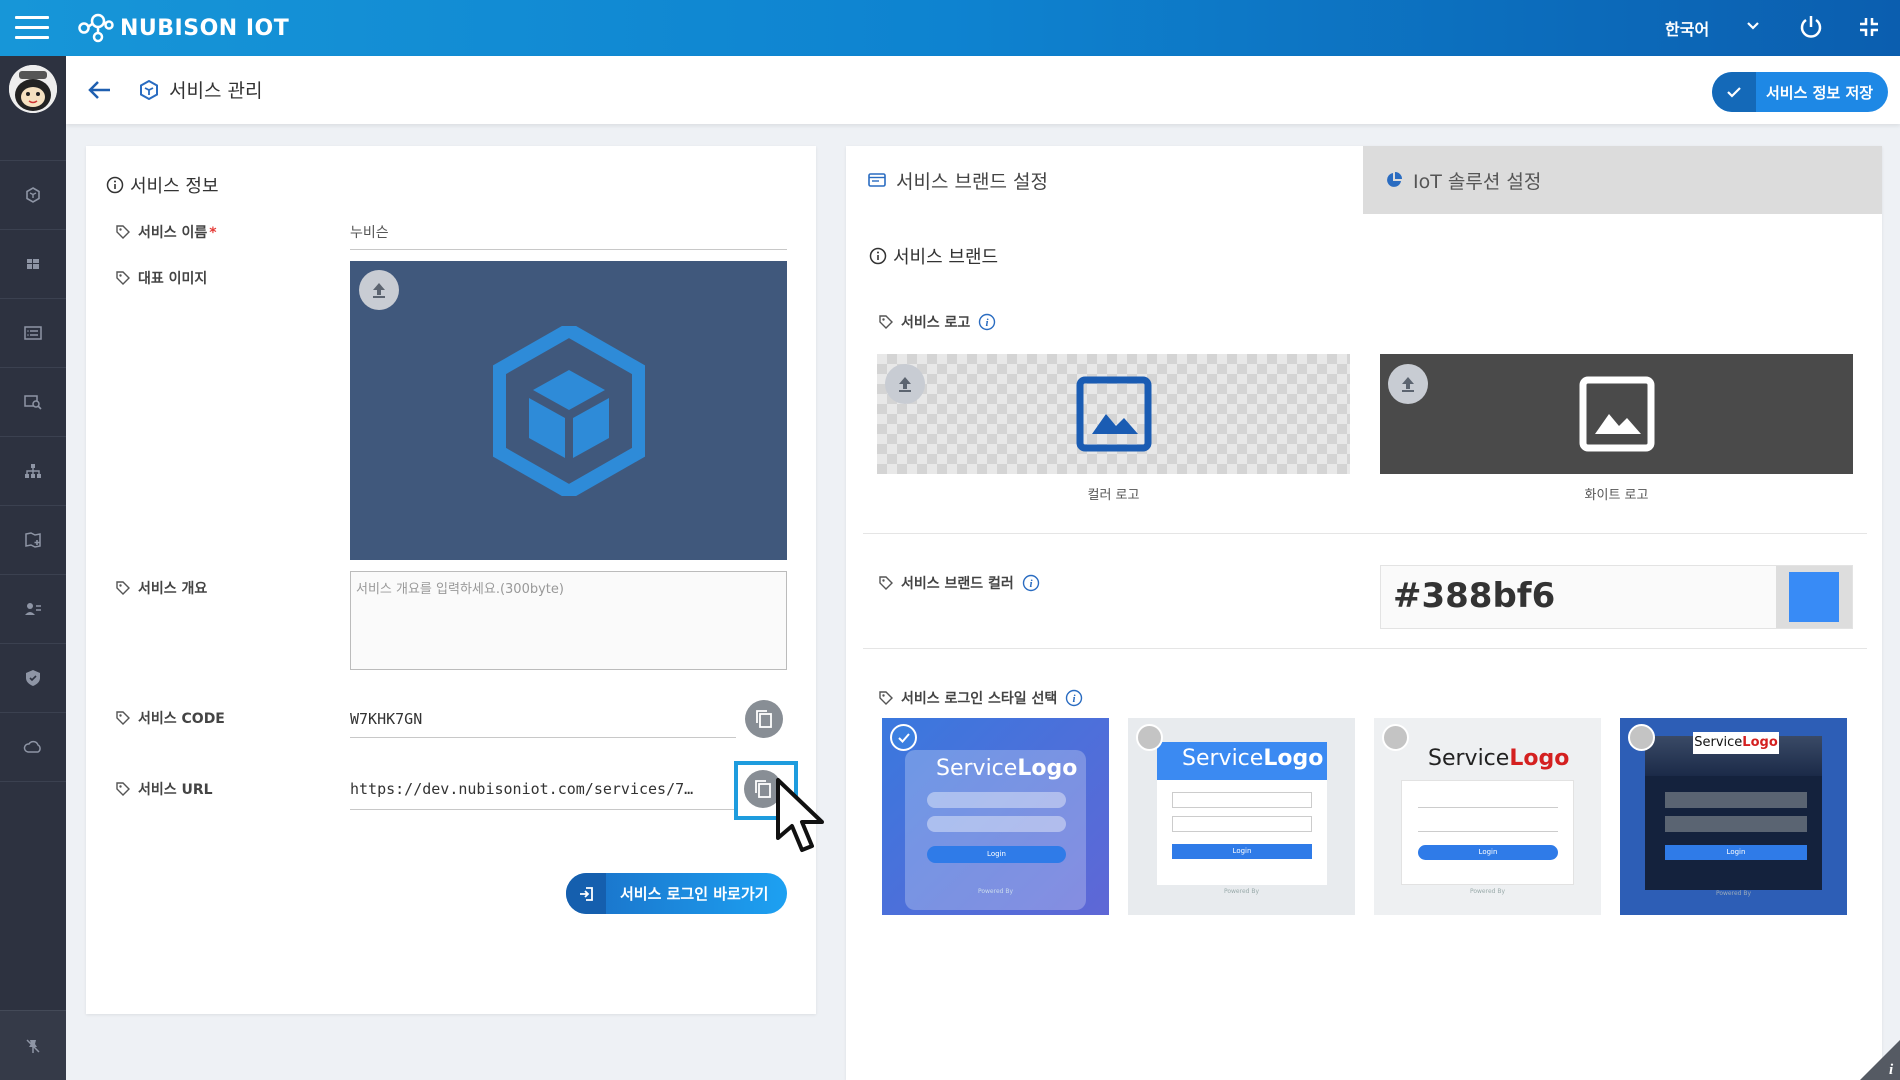 Image resolution: width=1900 pixels, height=1080 pixels. I want to click on hierarchy-icon, so click(33, 471).